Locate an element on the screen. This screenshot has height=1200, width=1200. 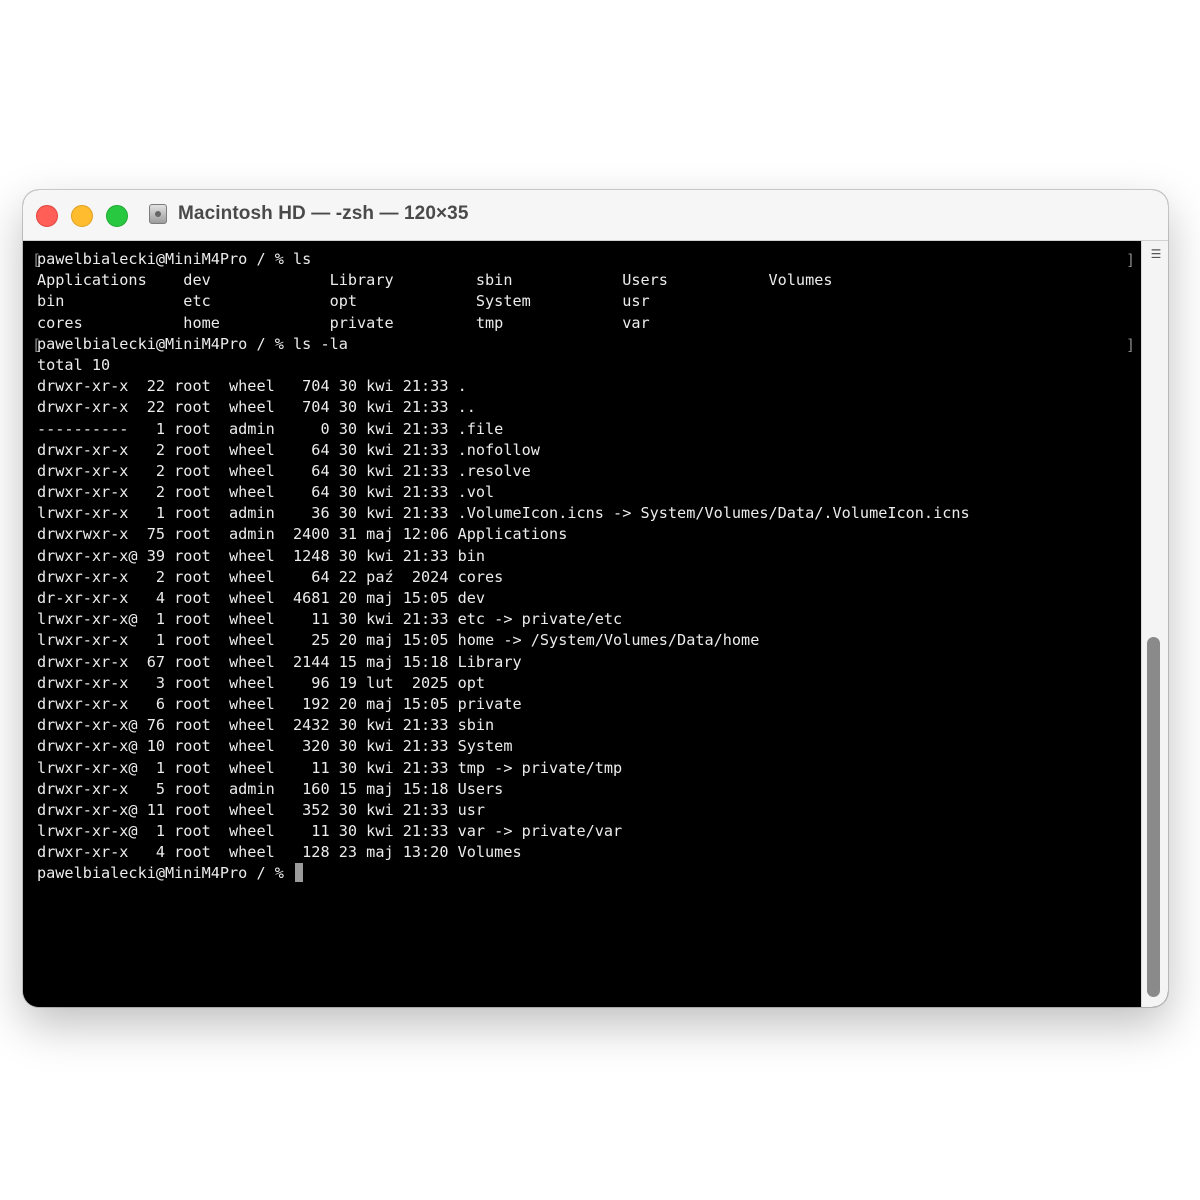
prompt-line: pawelbialecki@MiniM4Pro / % ls is located at coordinates (174, 259).